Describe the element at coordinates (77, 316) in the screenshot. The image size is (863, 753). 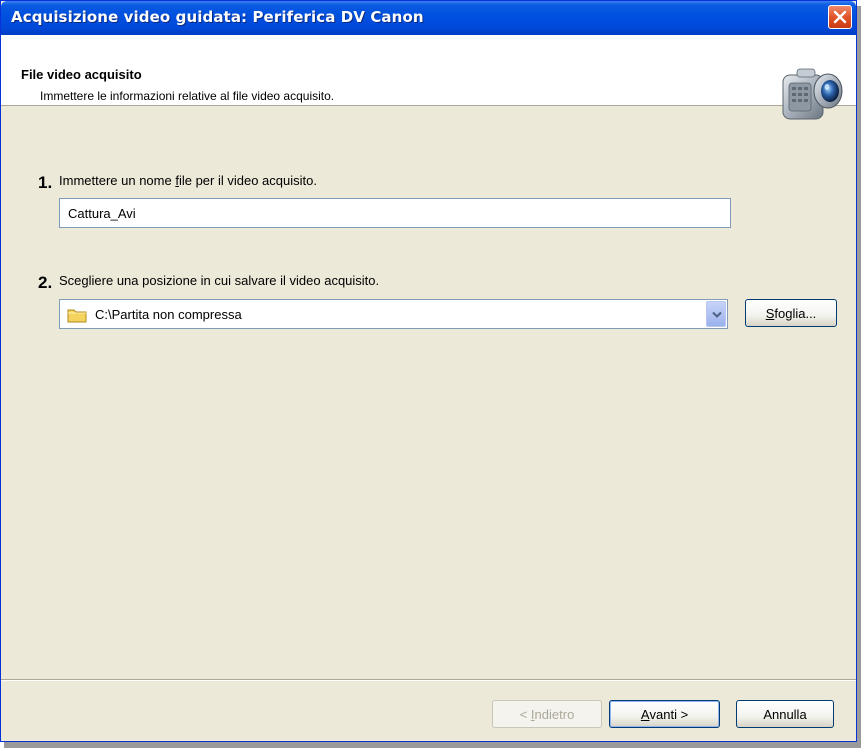
I see `folder-icon` at that location.